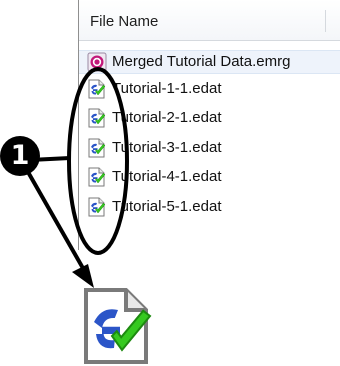 The height and width of the screenshot is (366, 340). Describe the element at coordinates (167, 117) in the screenshot. I see `file-name: Tutorial-2-1.edat` at that location.